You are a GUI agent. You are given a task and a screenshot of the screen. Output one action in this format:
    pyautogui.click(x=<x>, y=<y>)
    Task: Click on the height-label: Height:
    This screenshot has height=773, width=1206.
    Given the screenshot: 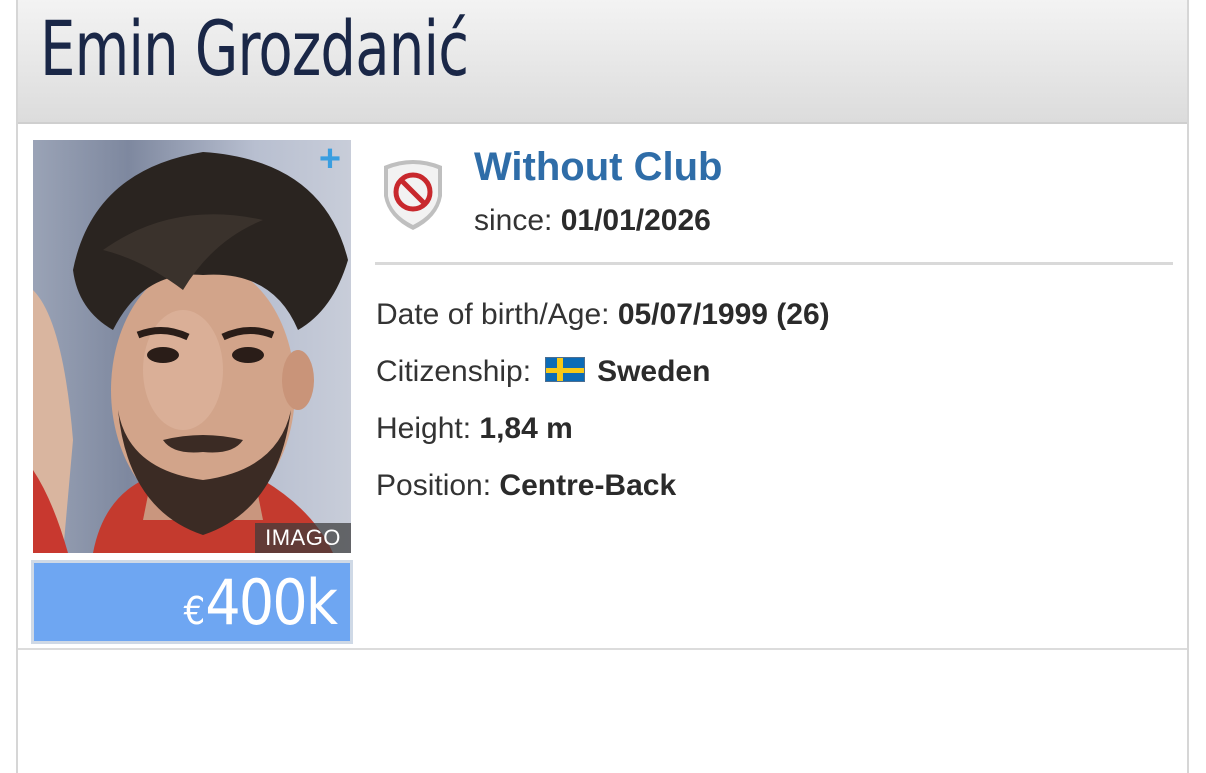 What is the action you would take?
    pyautogui.click(x=424, y=428)
    